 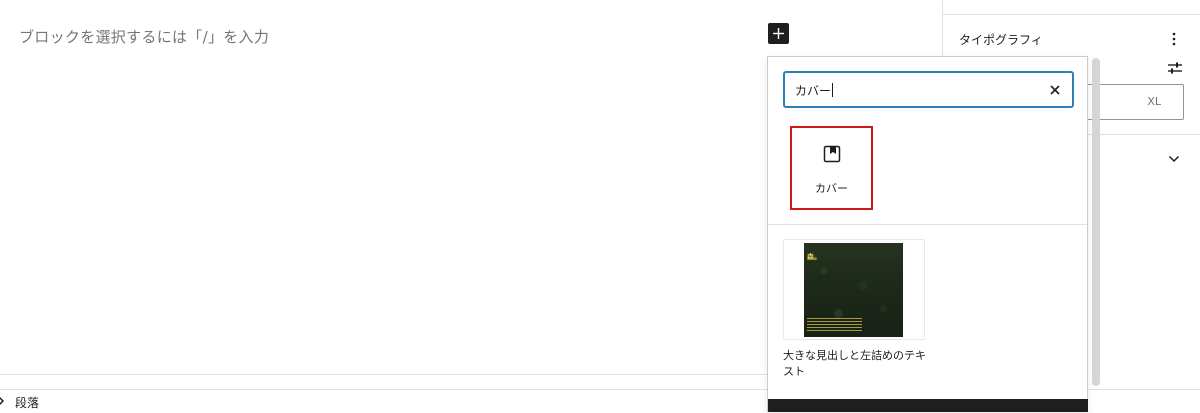 I want to click on block-option-label: カバー, so click(x=831, y=188).